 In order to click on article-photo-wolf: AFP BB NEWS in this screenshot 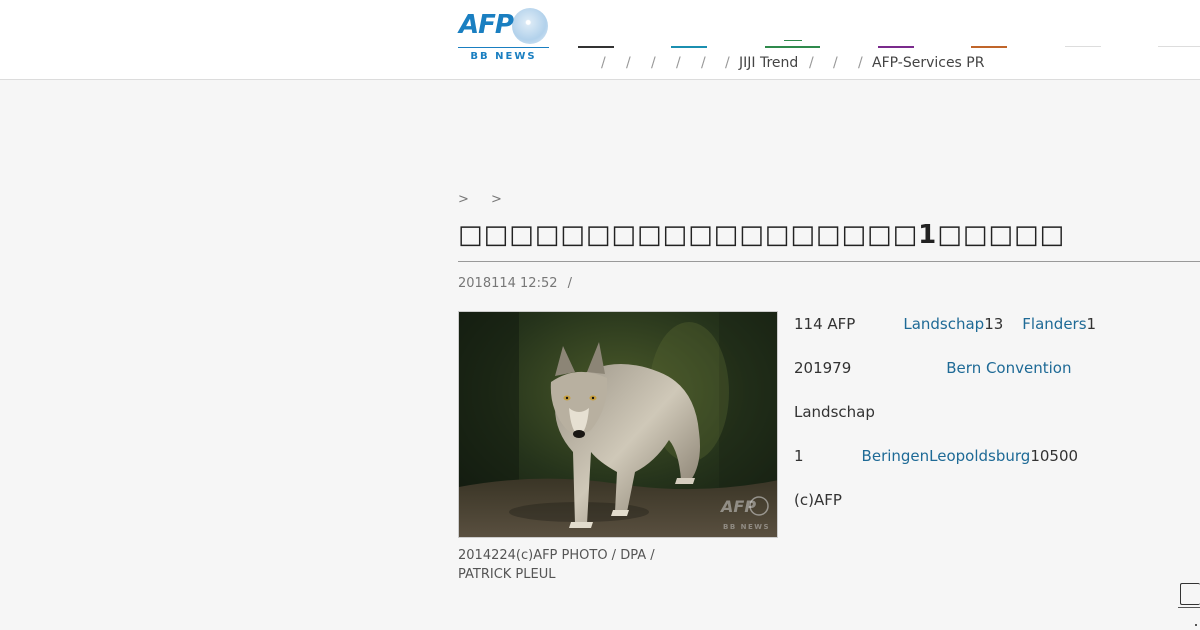, I will do `click(618, 424)`.